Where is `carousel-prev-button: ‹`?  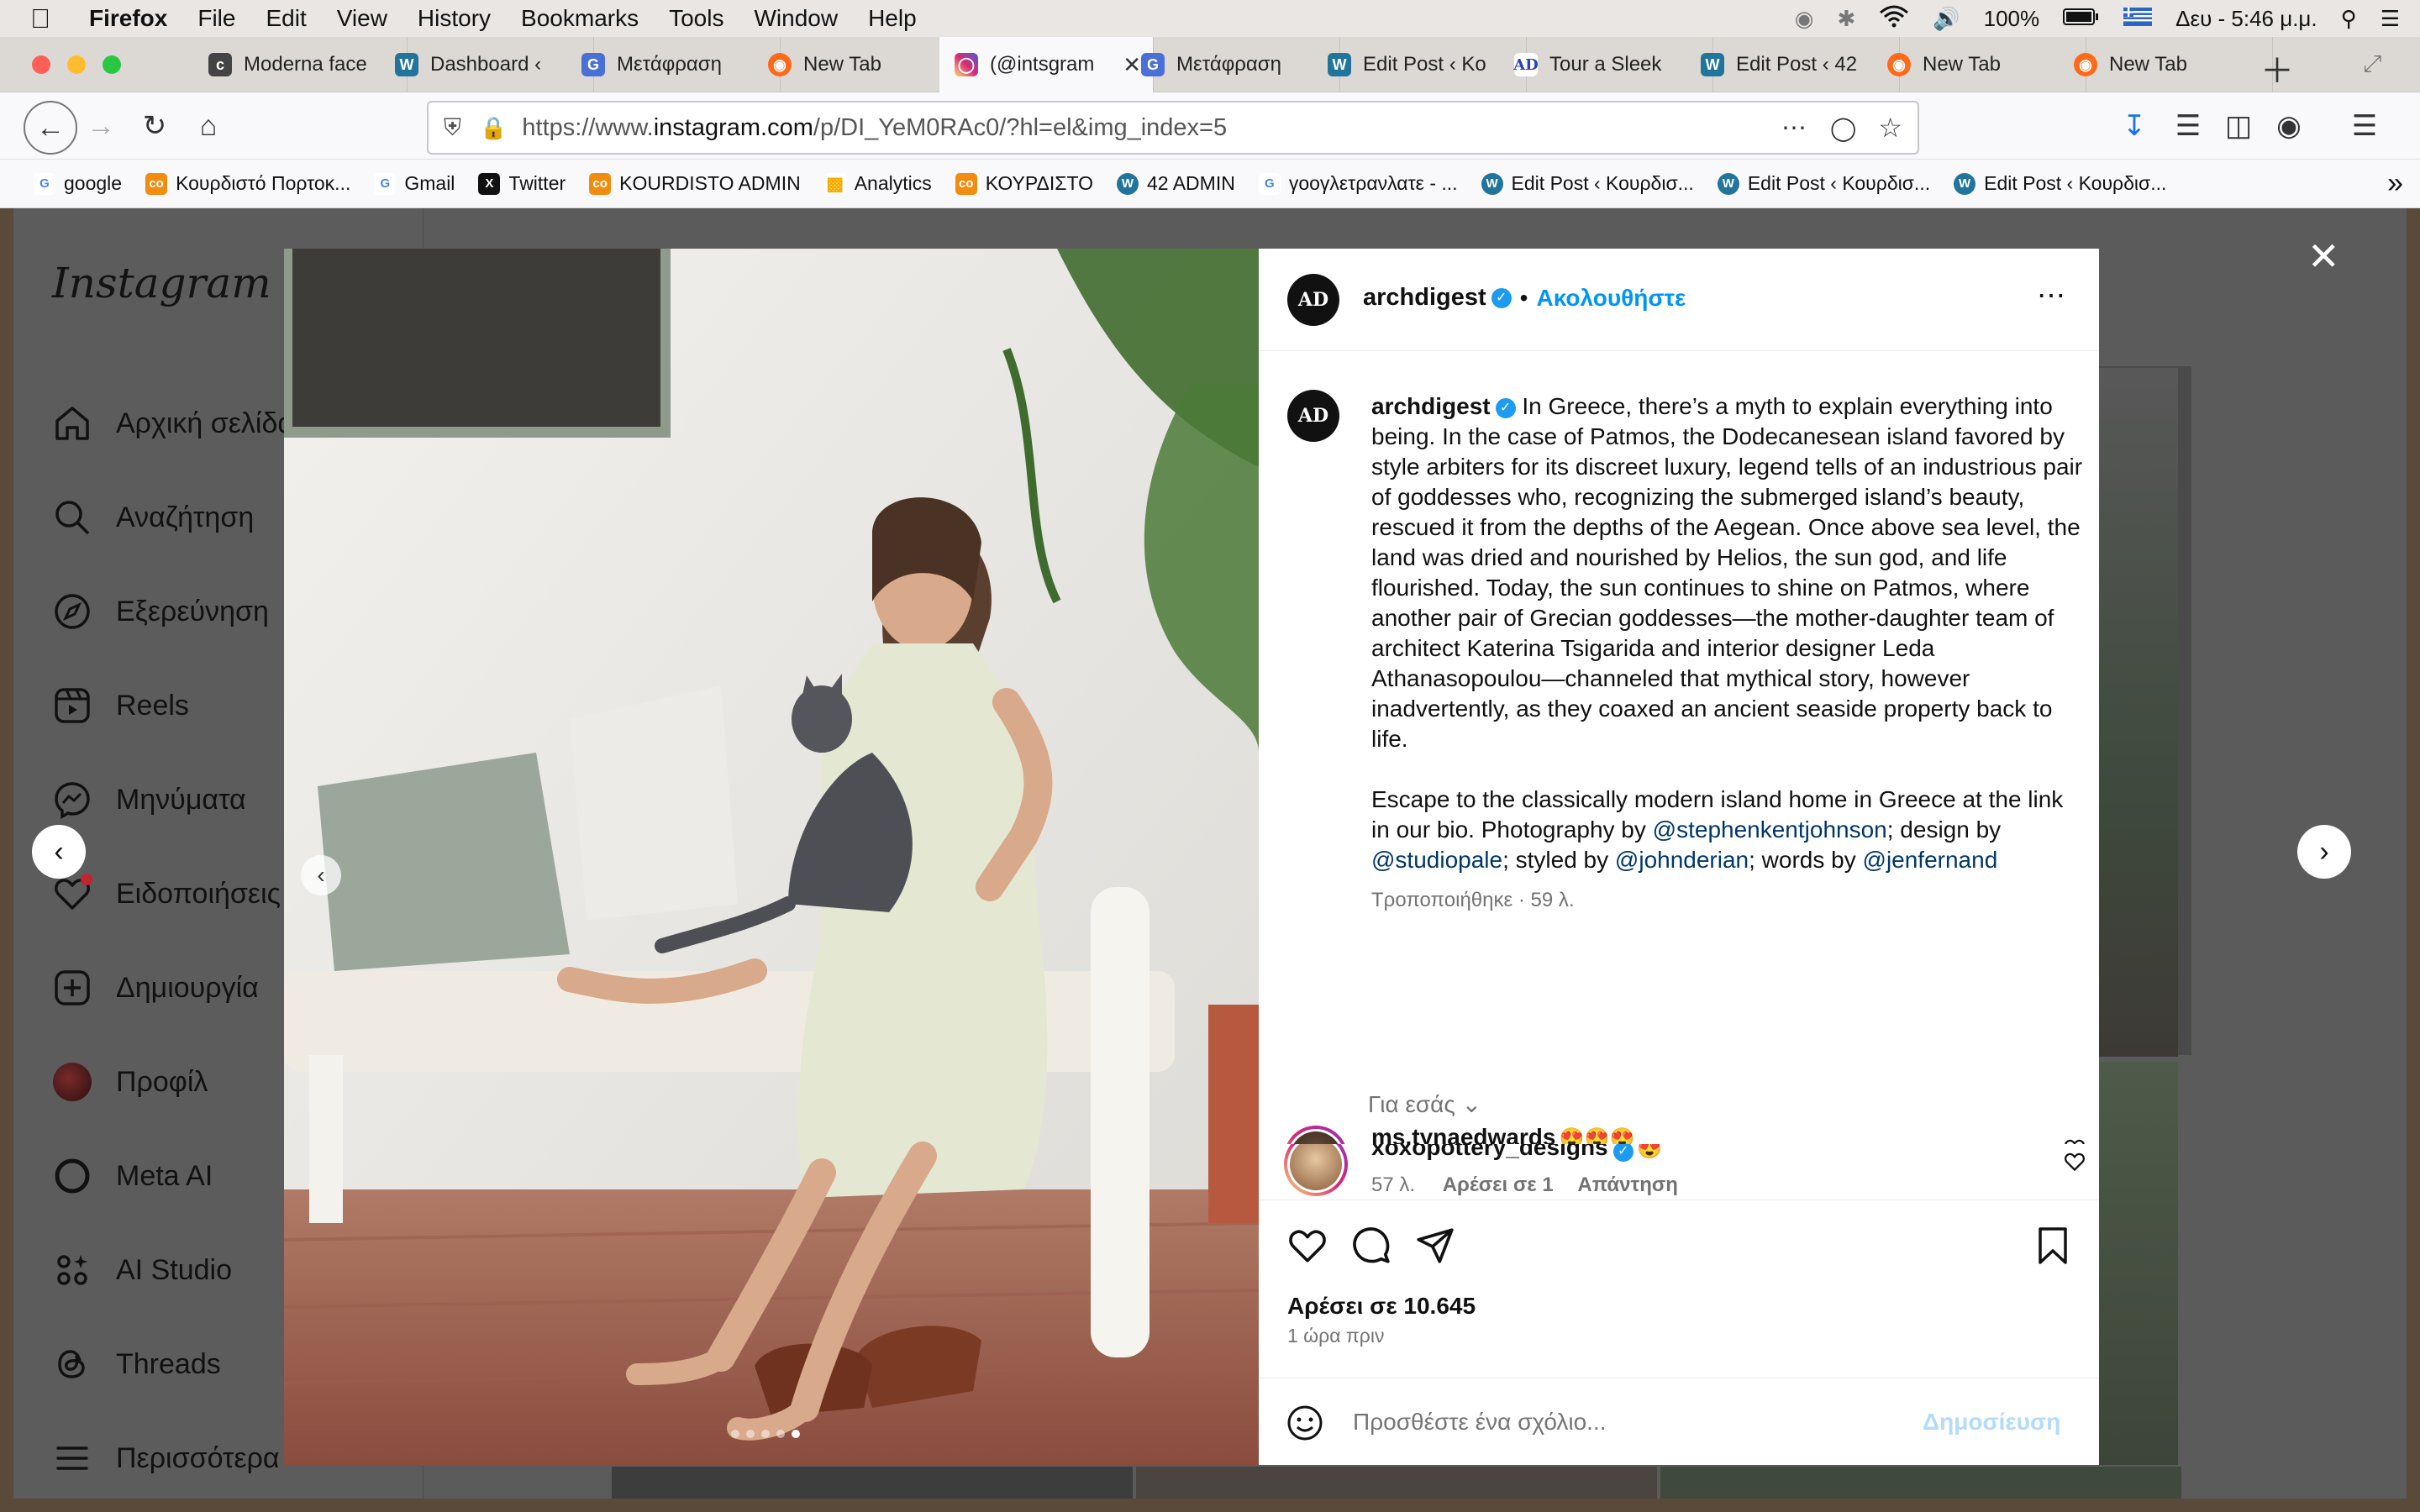 carousel-prev-button: ‹ is located at coordinates (321, 875).